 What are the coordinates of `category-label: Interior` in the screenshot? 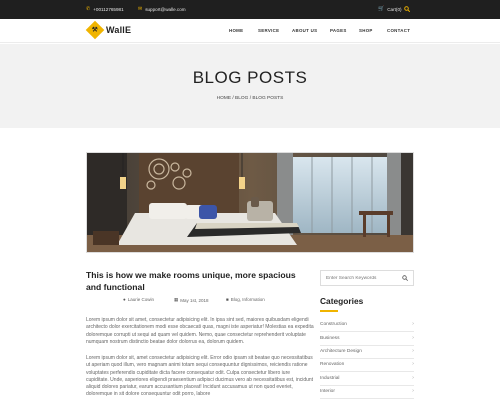 It's located at (327, 391).